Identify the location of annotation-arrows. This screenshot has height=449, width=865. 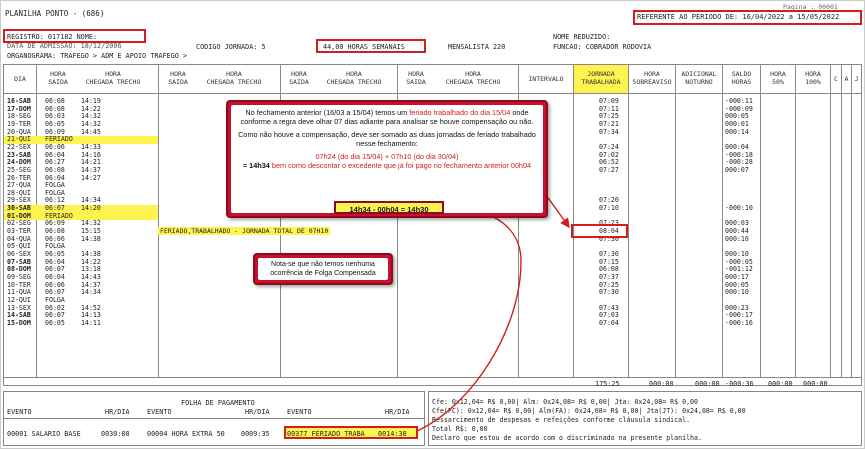
(493, 313).